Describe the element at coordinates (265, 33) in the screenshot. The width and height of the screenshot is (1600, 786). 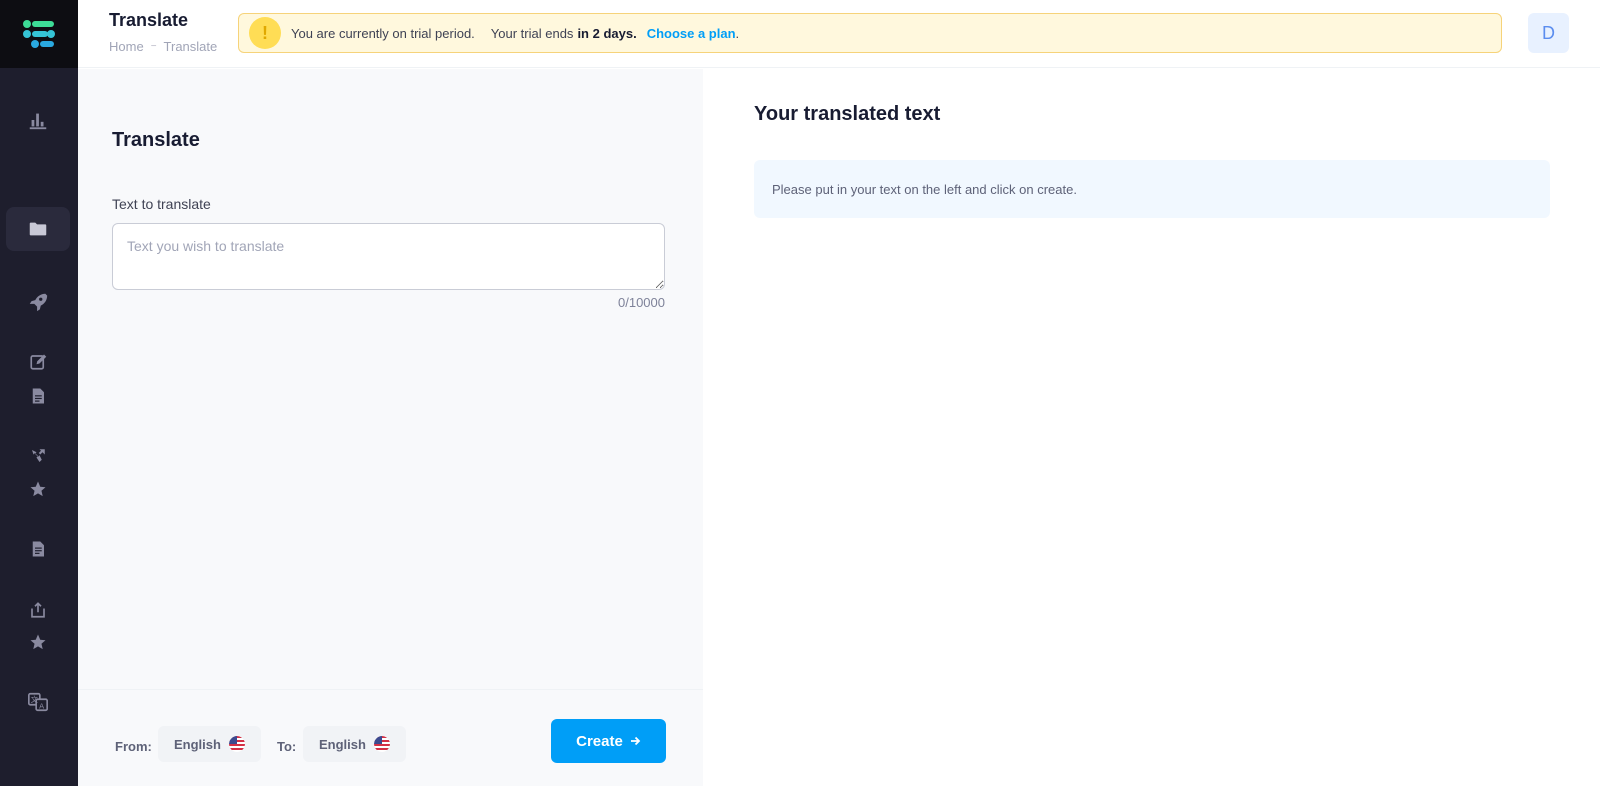
I see `warning-icon: !` at that location.